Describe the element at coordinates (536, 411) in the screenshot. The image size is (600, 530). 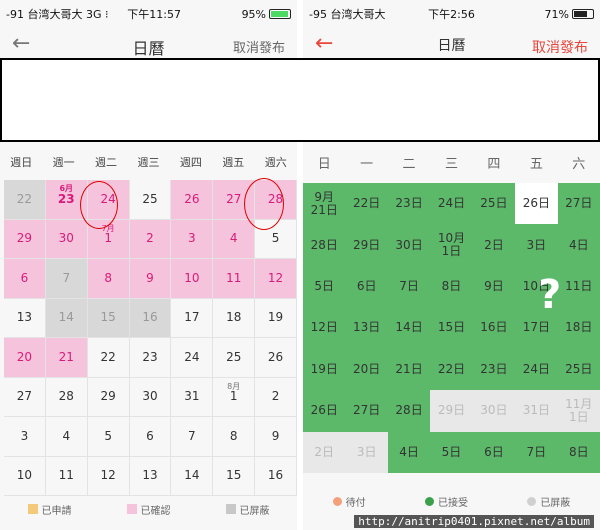
I see `calendar-day: 31日` at that location.